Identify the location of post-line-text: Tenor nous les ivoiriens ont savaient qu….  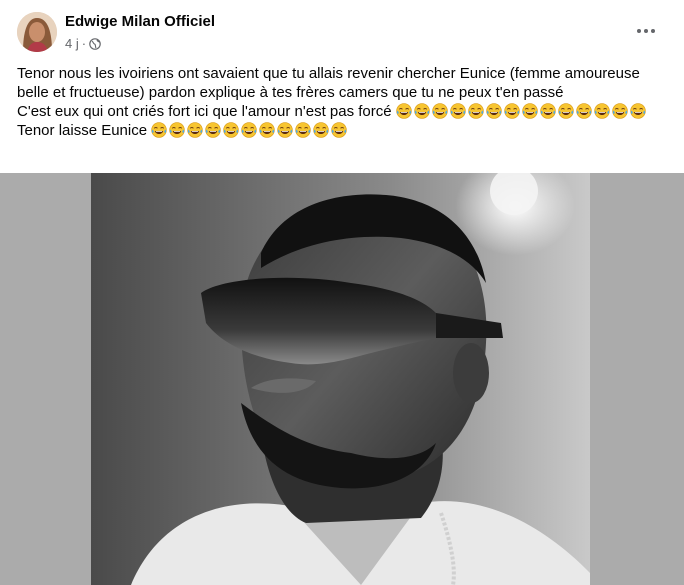
(328, 83).